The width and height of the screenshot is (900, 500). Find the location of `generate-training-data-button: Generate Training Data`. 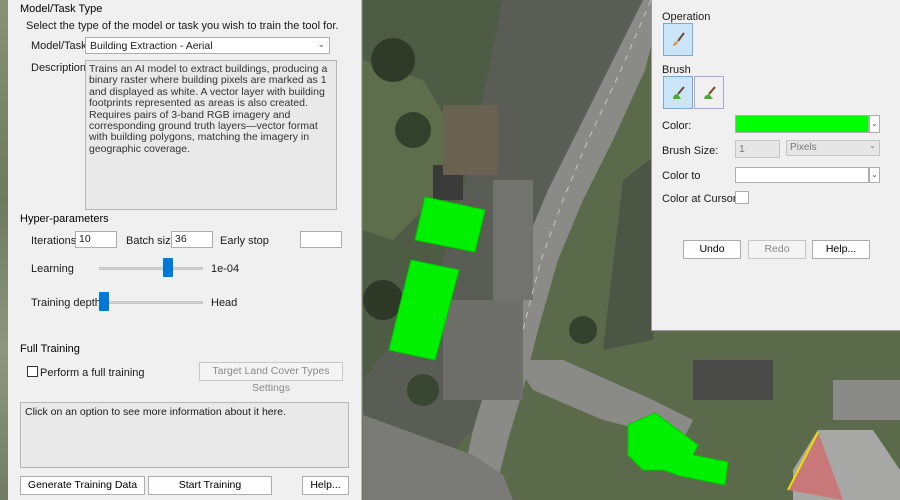

generate-training-data-button: Generate Training Data is located at coordinates (82, 485).